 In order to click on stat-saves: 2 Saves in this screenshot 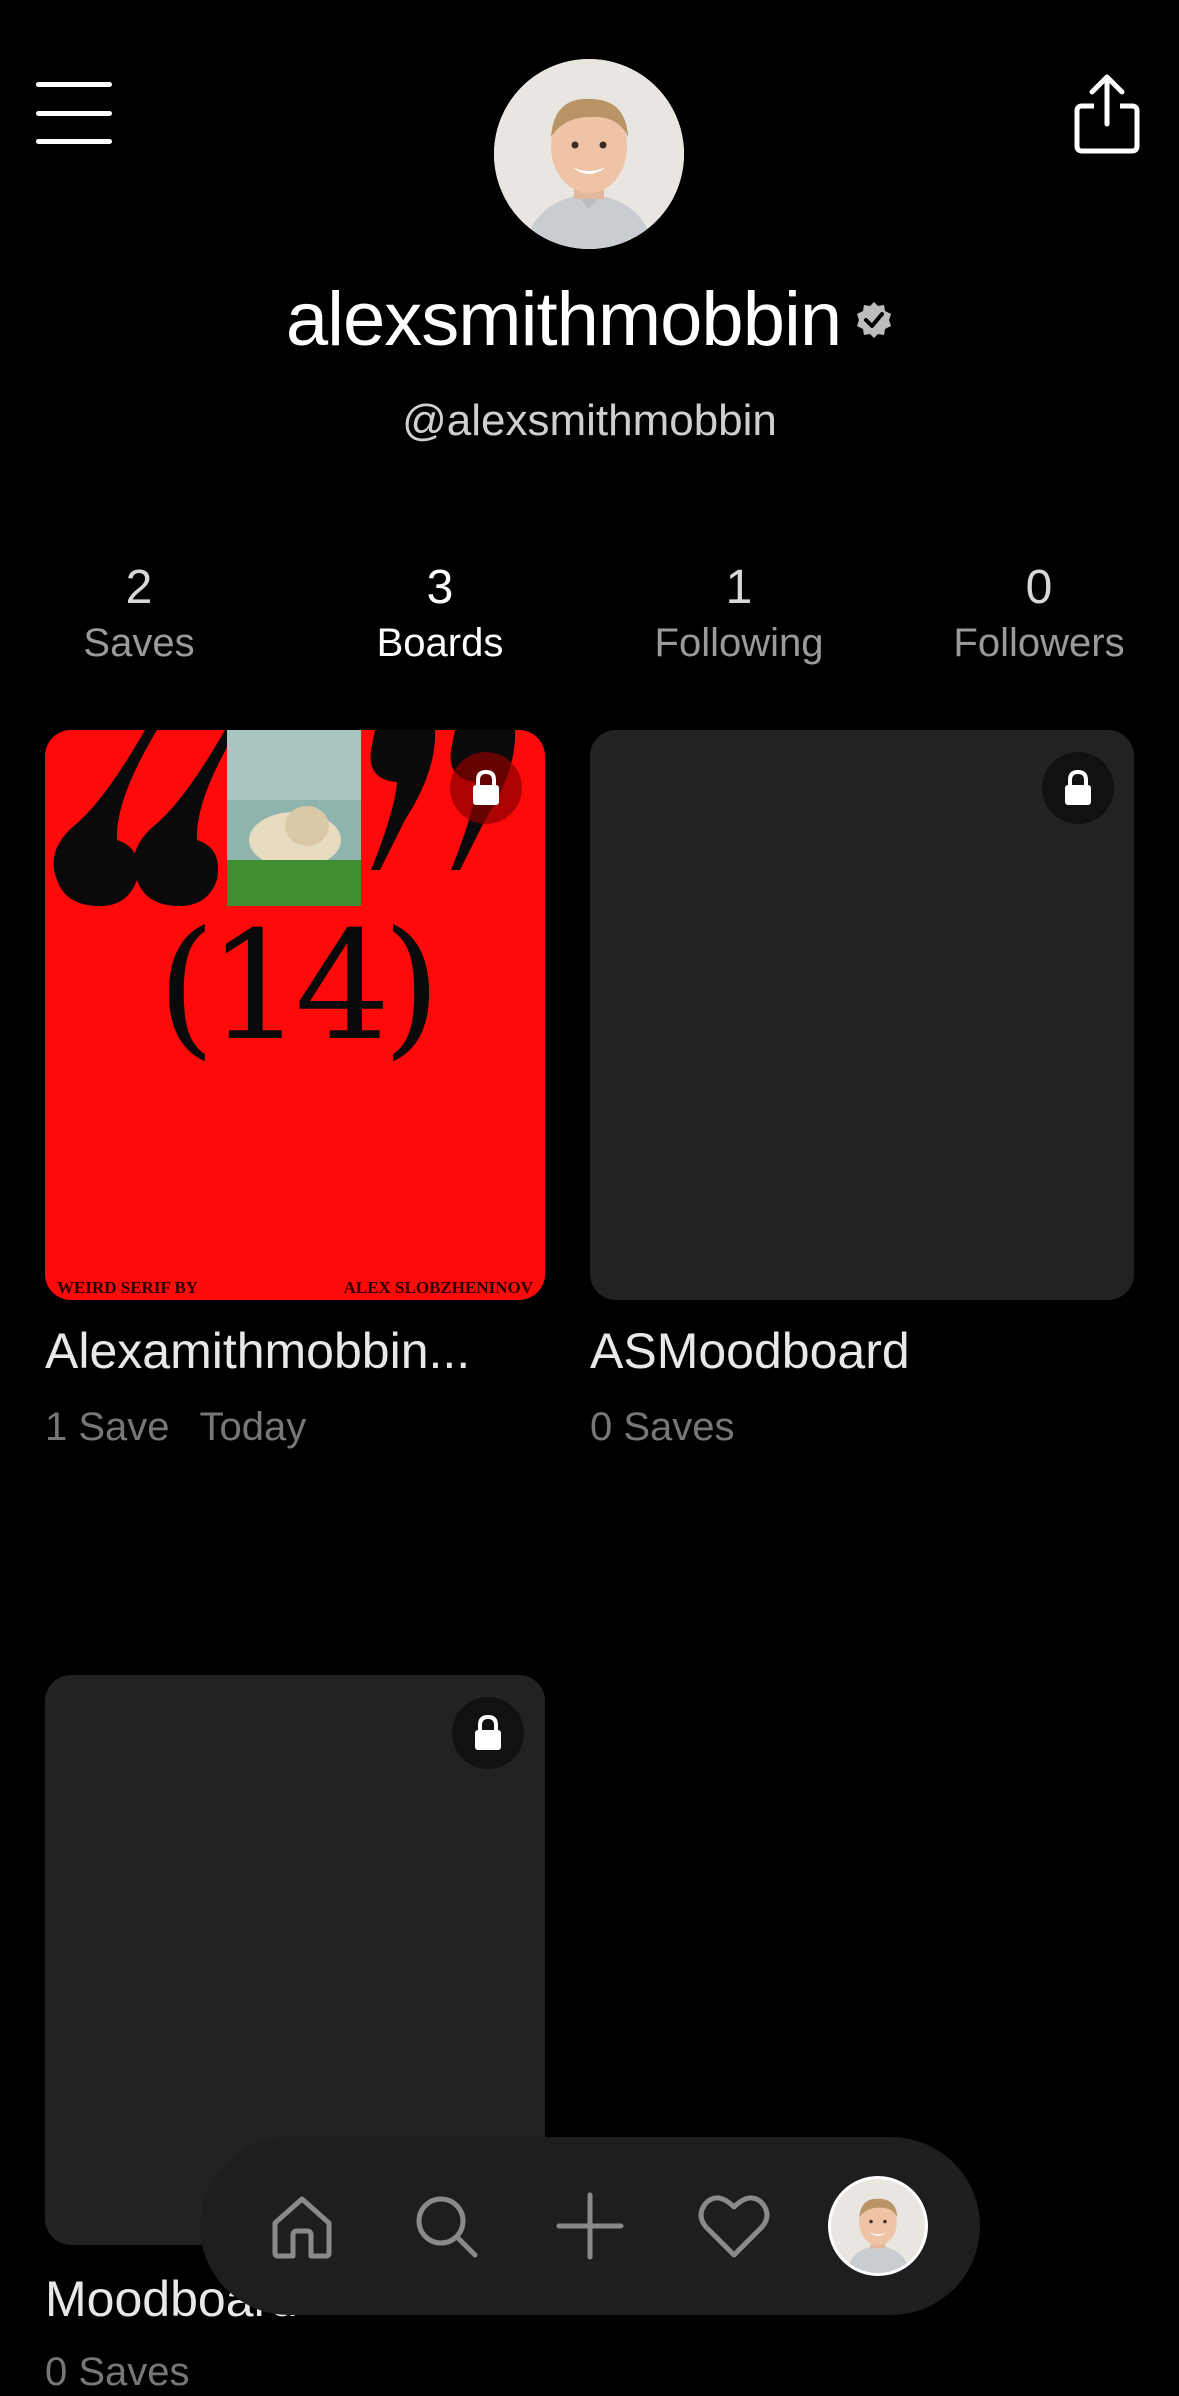, I will do `click(144, 613)`.